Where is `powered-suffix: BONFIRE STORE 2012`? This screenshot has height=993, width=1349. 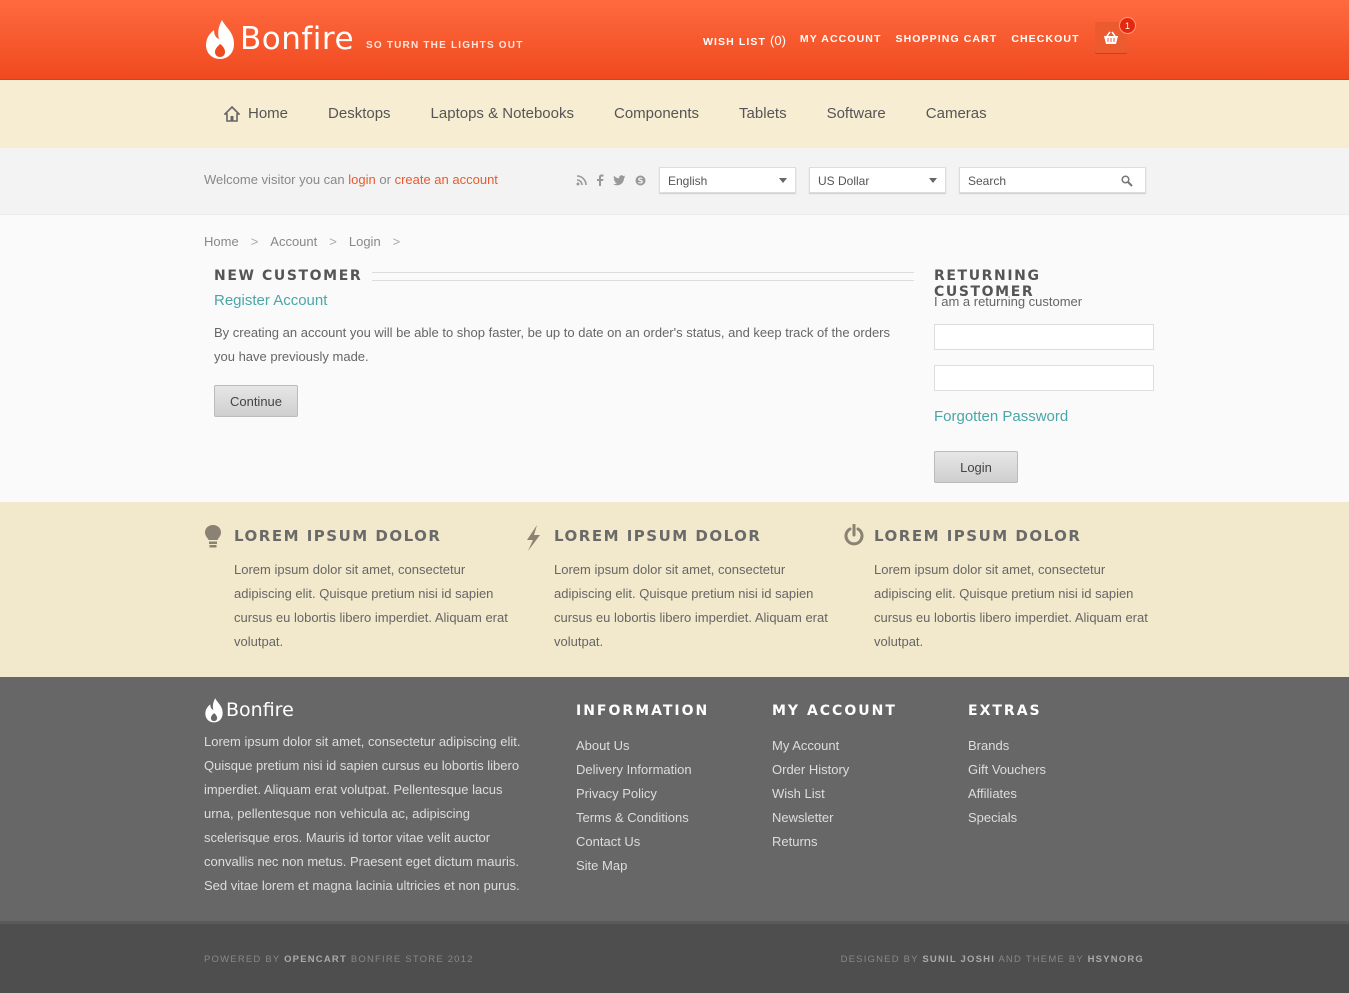
powered-suffix: BONFIRE STORE 2012 is located at coordinates (412, 959).